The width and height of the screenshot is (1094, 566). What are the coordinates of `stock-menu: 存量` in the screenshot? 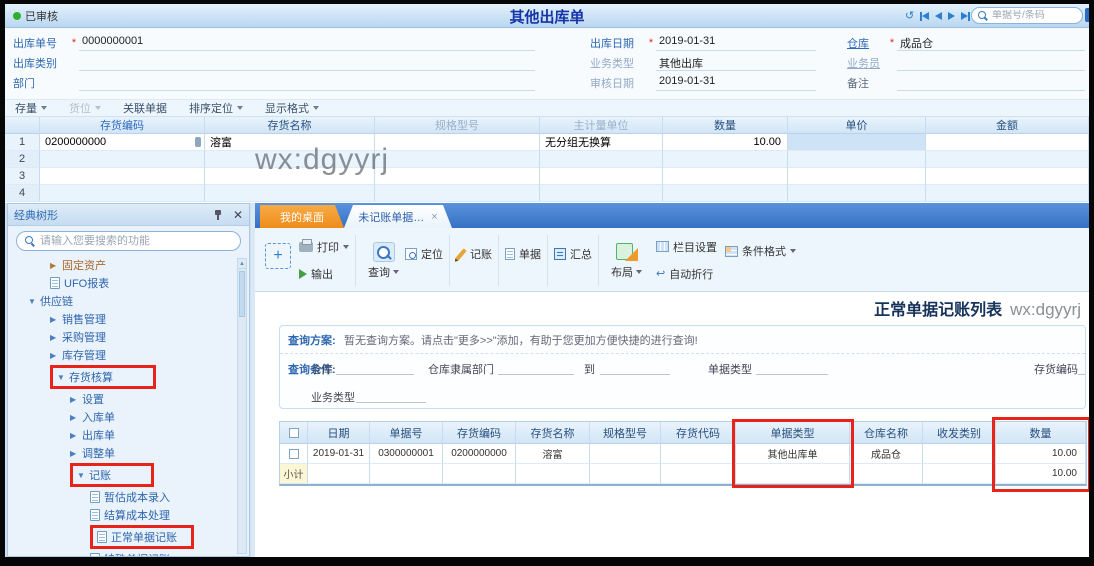 It's located at (31, 108).